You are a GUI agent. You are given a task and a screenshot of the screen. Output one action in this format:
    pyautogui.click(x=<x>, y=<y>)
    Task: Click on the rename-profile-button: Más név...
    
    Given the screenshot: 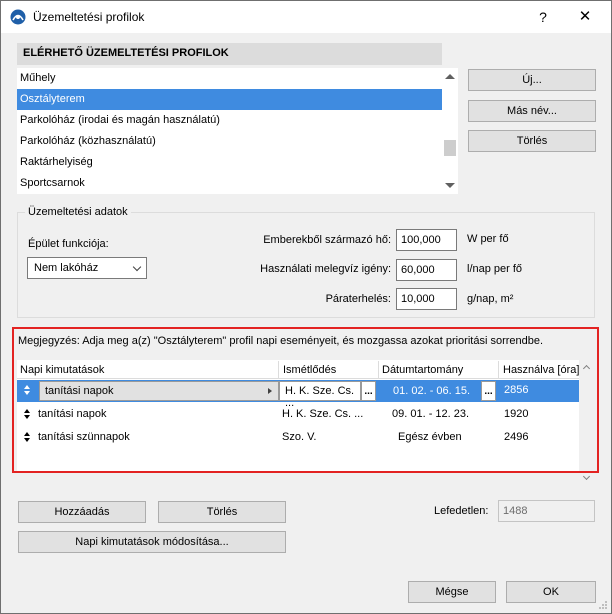 What is the action you would take?
    pyautogui.click(x=532, y=111)
    